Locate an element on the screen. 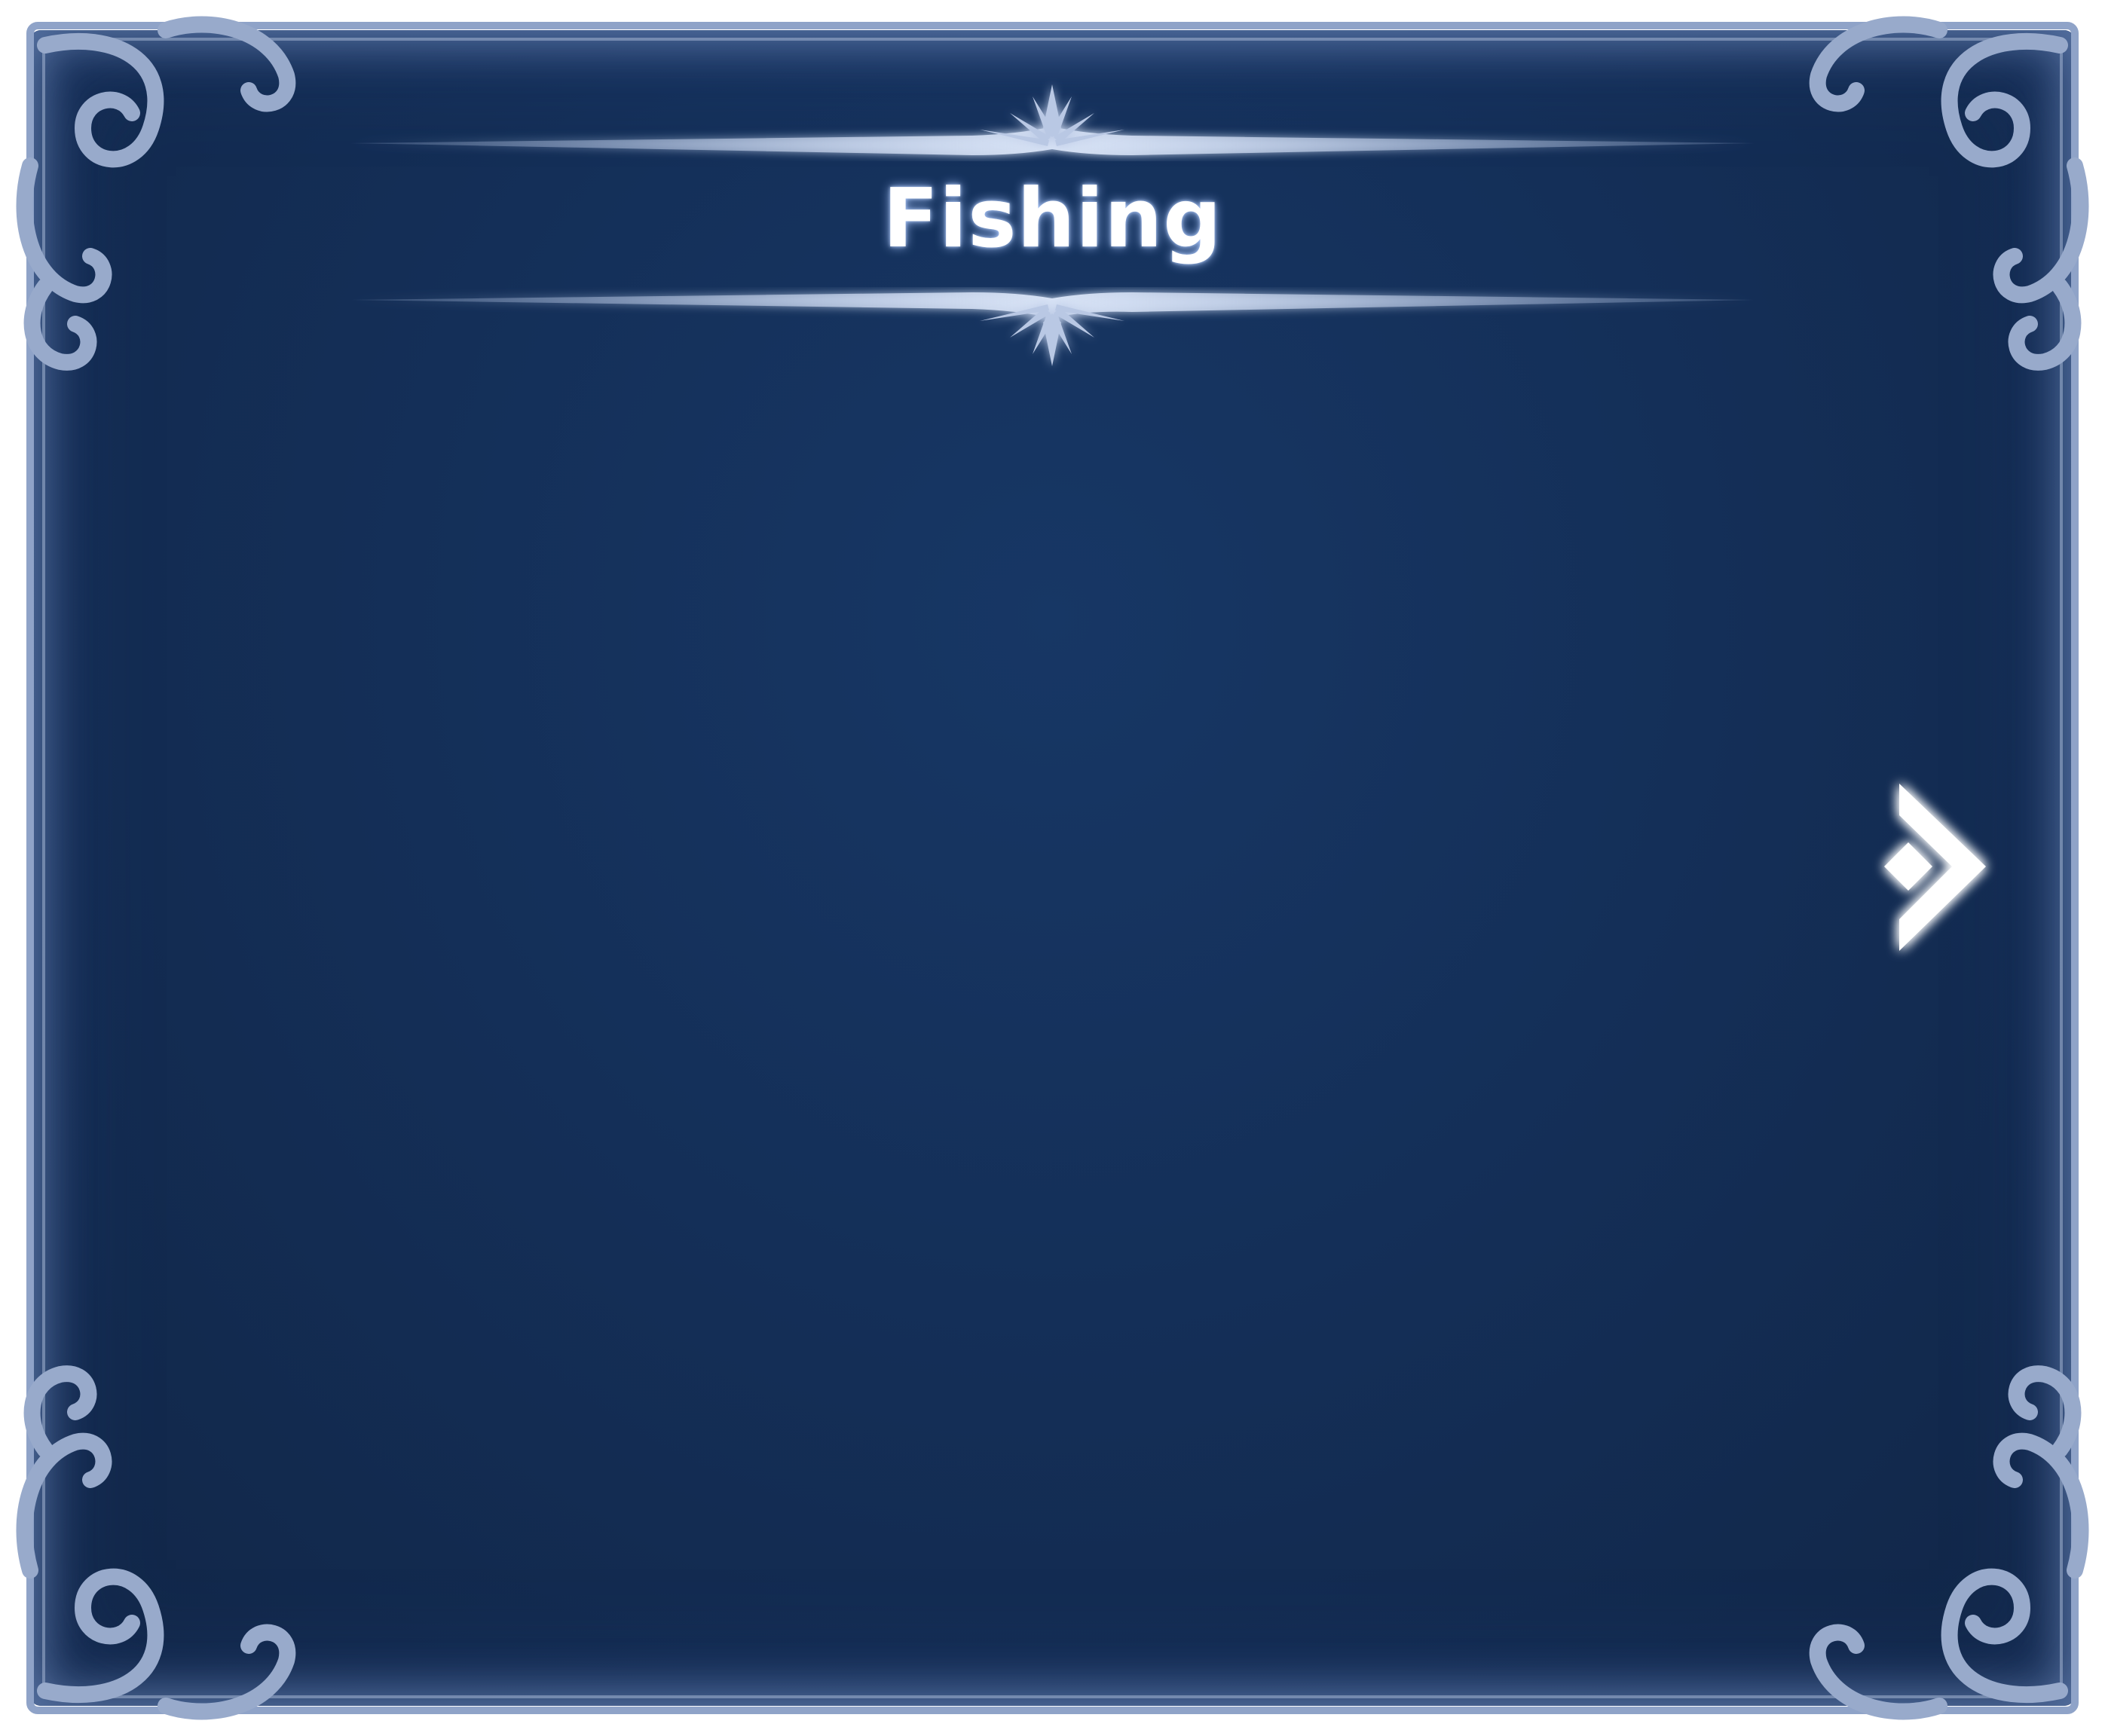 Image resolution: width=2105 pixels, height=1736 pixels. corner-ornament-bottom-right is located at coordinates (1949, 1542).